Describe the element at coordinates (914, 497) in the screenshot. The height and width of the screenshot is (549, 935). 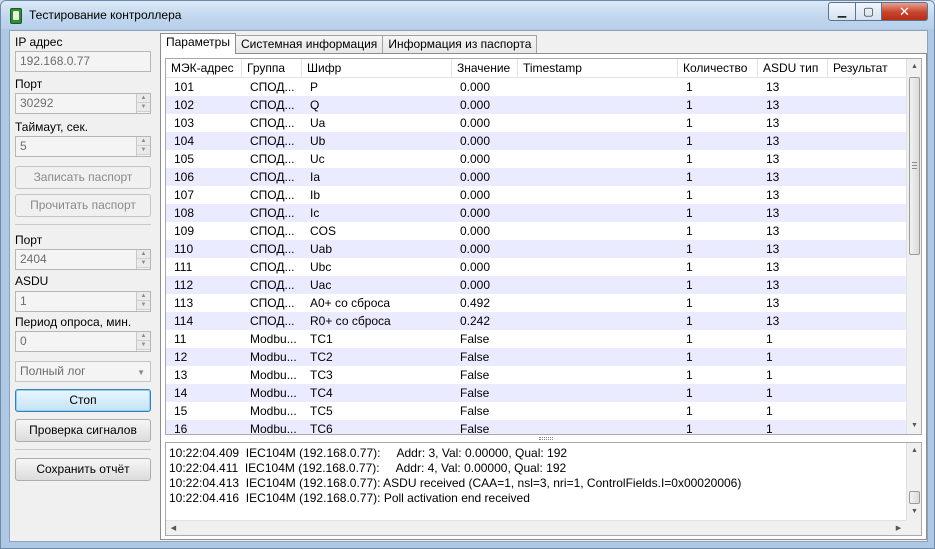
I see `log-scroll-thumb` at that location.